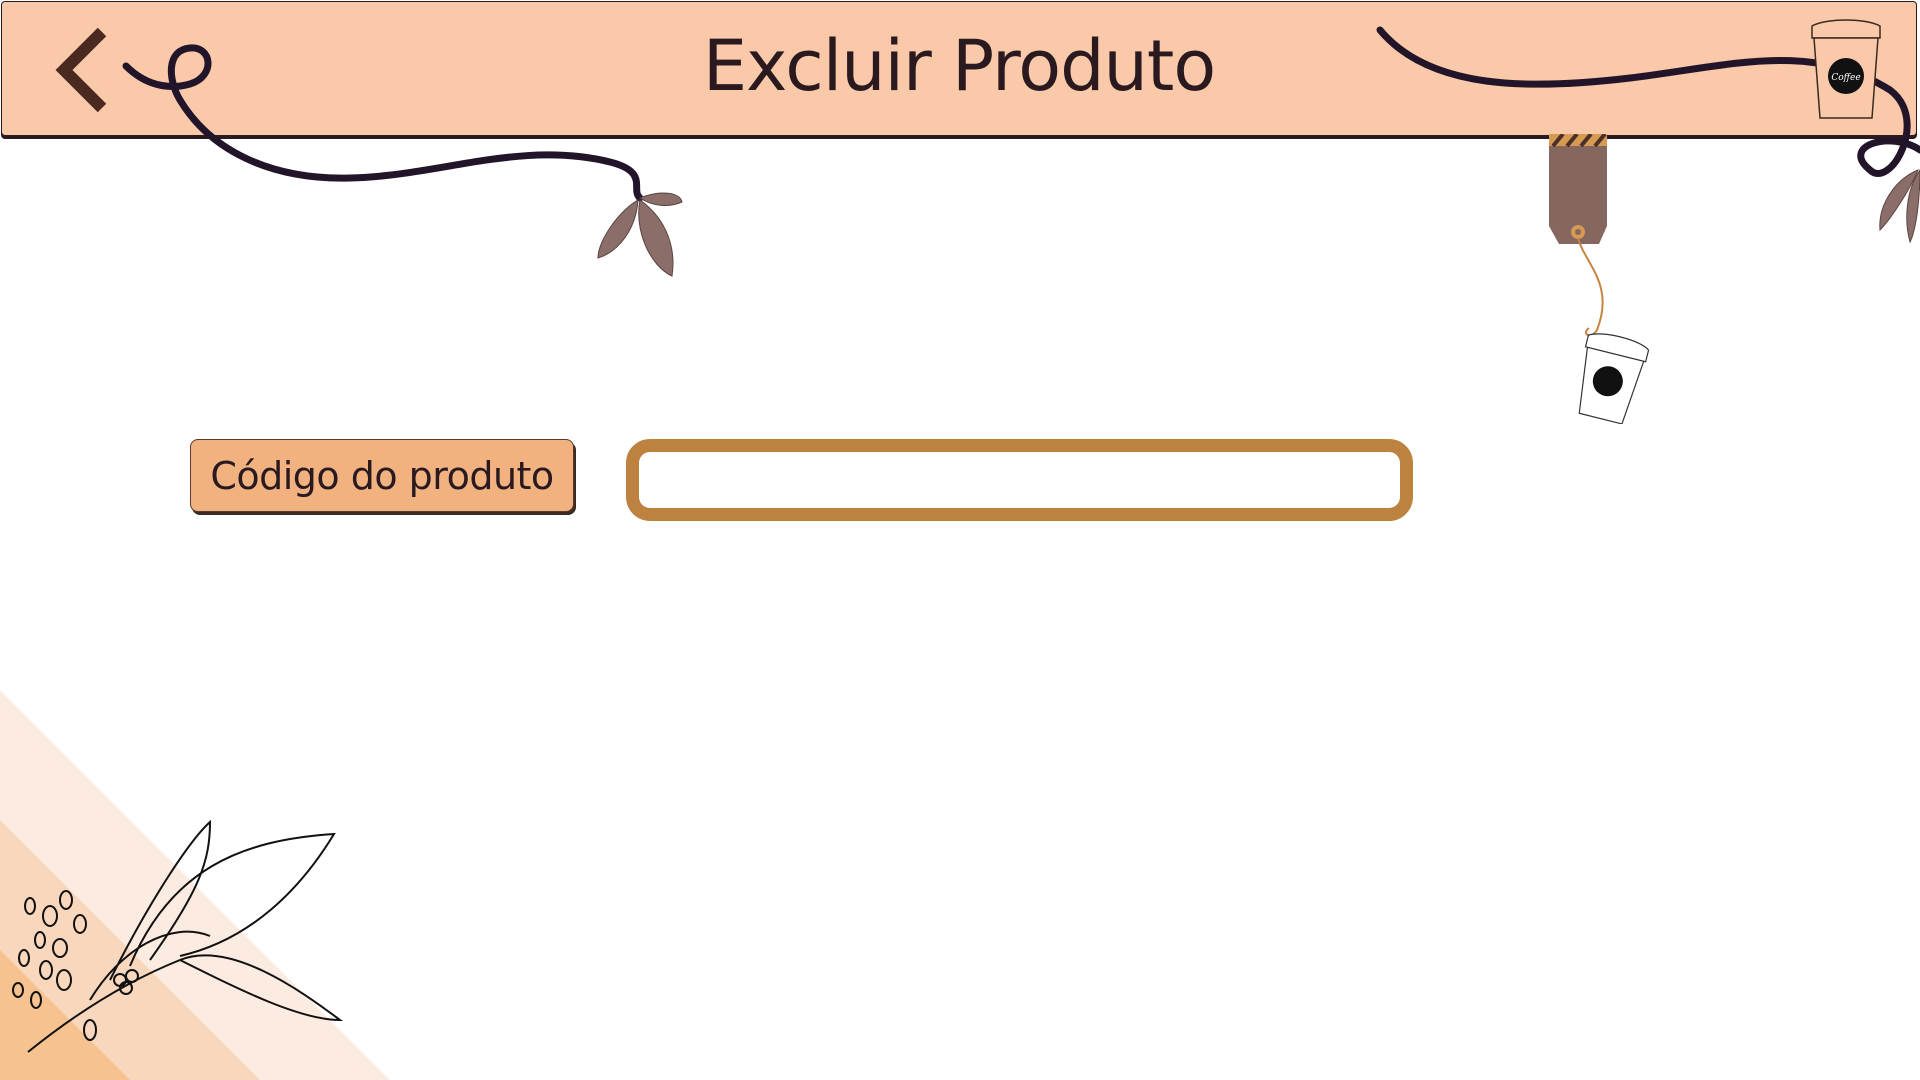 The image size is (1920, 1080). I want to click on product-code-input, so click(1019, 480).